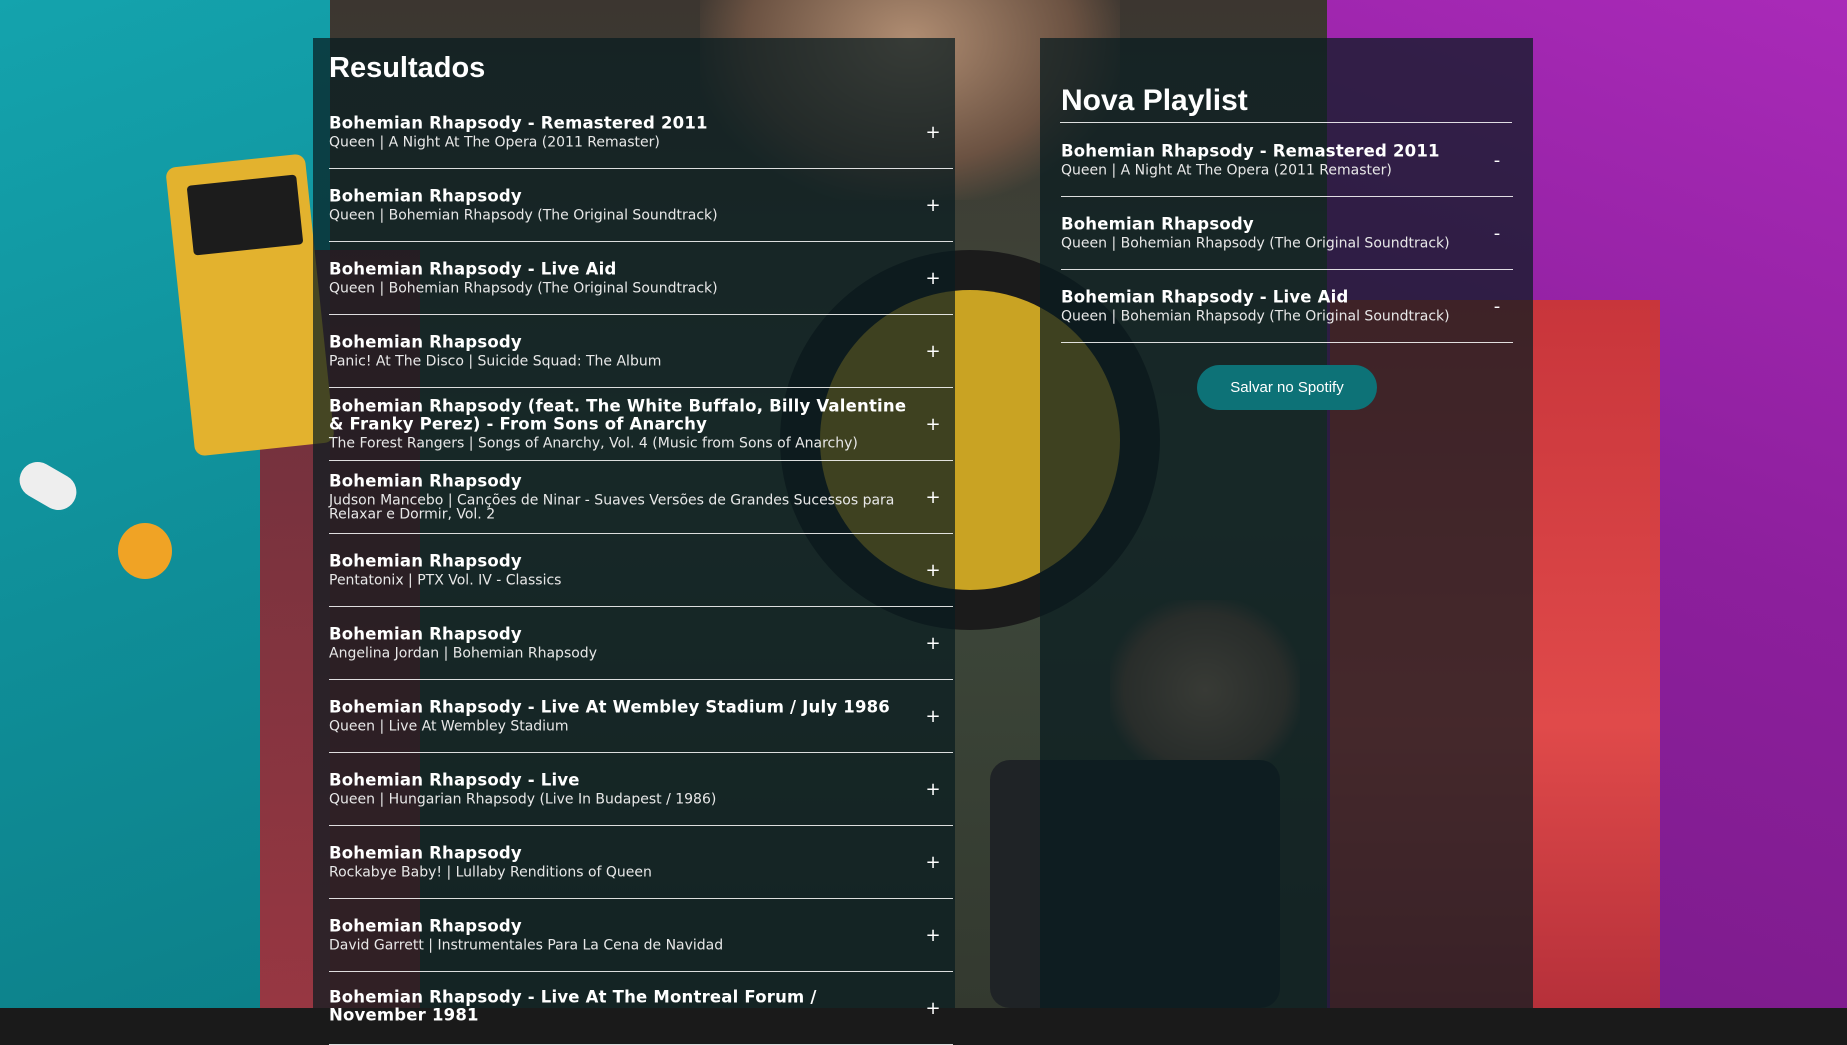 The width and height of the screenshot is (1847, 1045). Describe the element at coordinates (407, 68) in the screenshot. I see `results-title: Resultados` at that location.